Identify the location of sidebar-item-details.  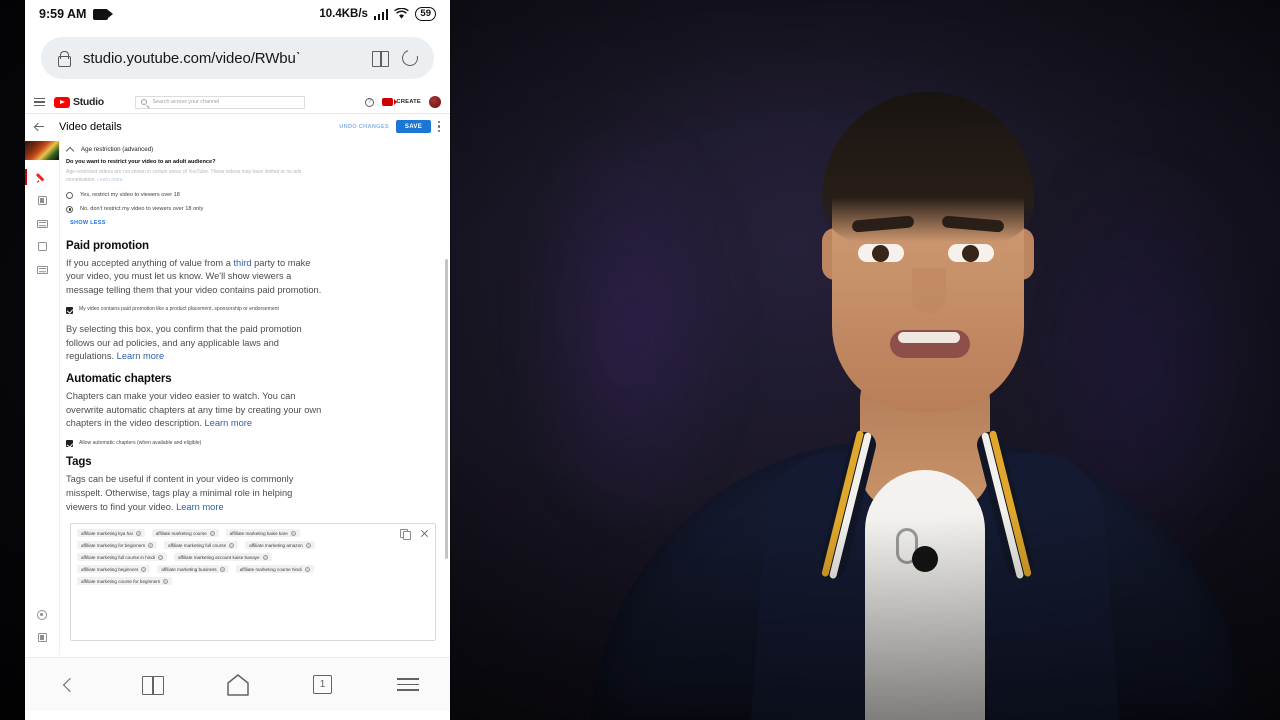
(39, 177).